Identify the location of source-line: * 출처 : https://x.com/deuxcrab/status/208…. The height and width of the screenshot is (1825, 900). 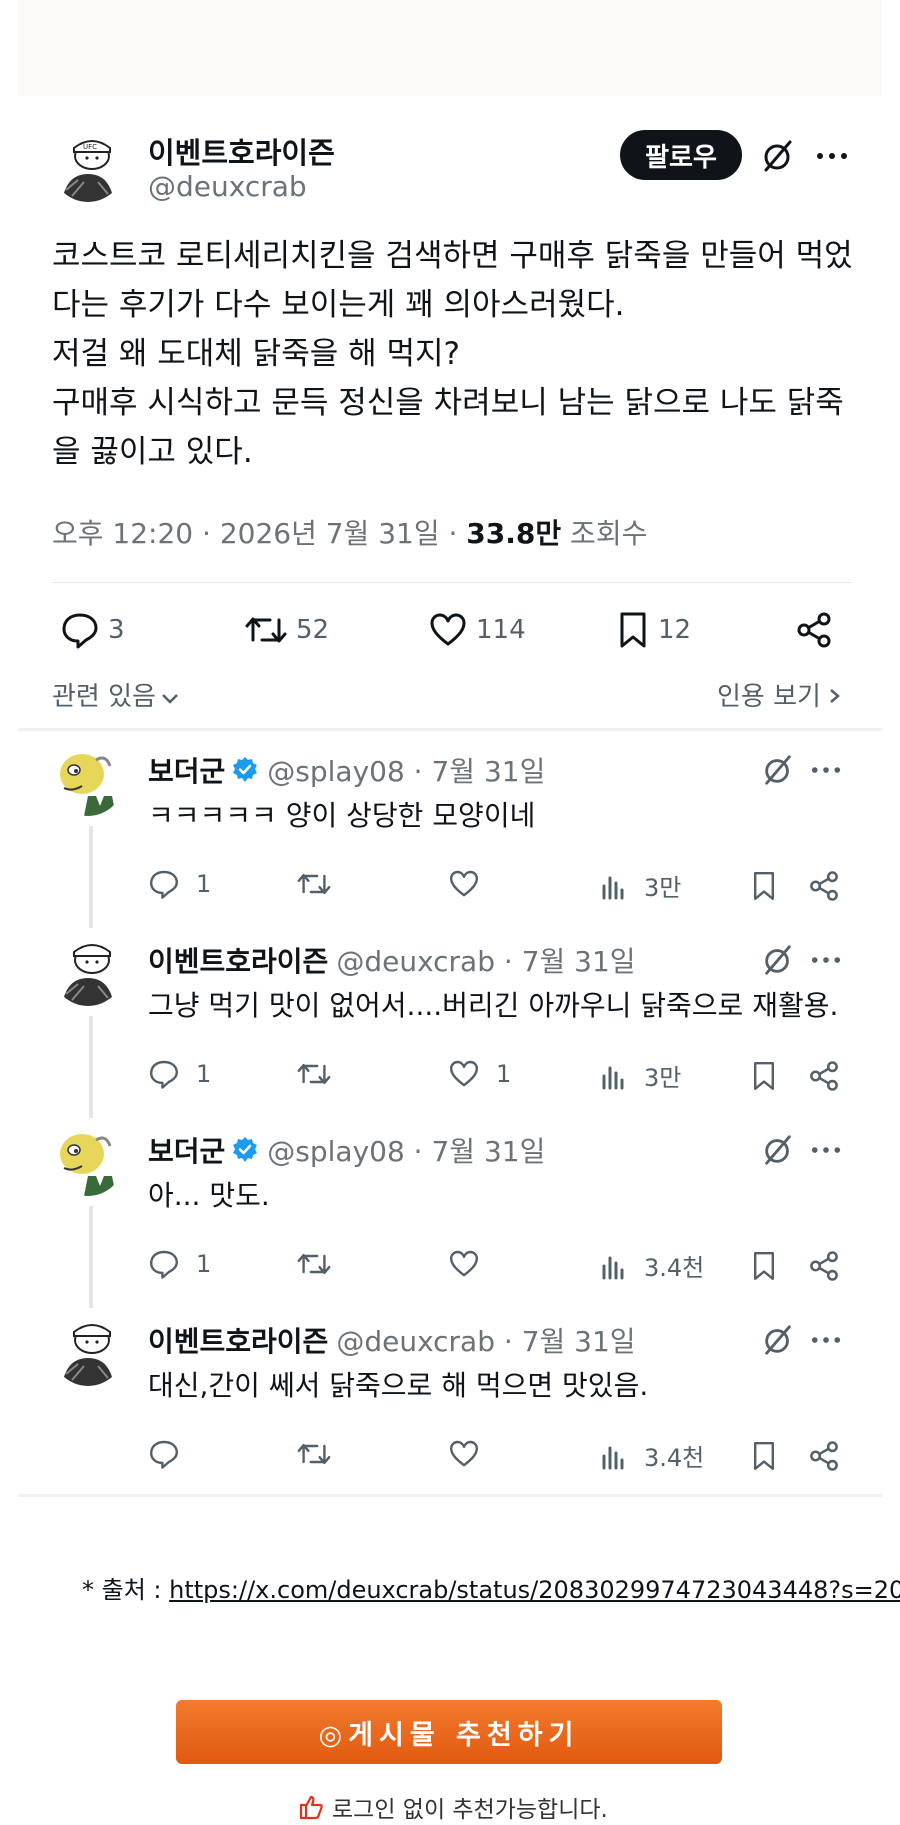
(491, 1587).